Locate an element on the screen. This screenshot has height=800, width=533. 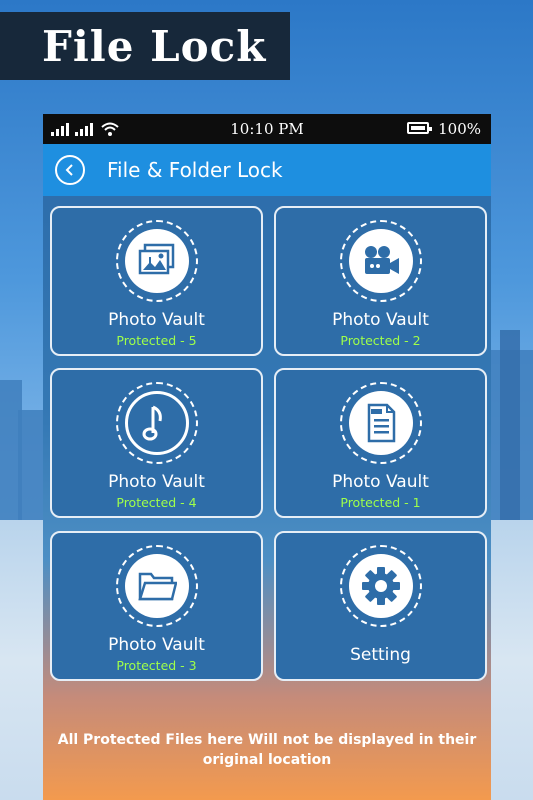
banner-title: File Lock is located at coordinates (154, 46).